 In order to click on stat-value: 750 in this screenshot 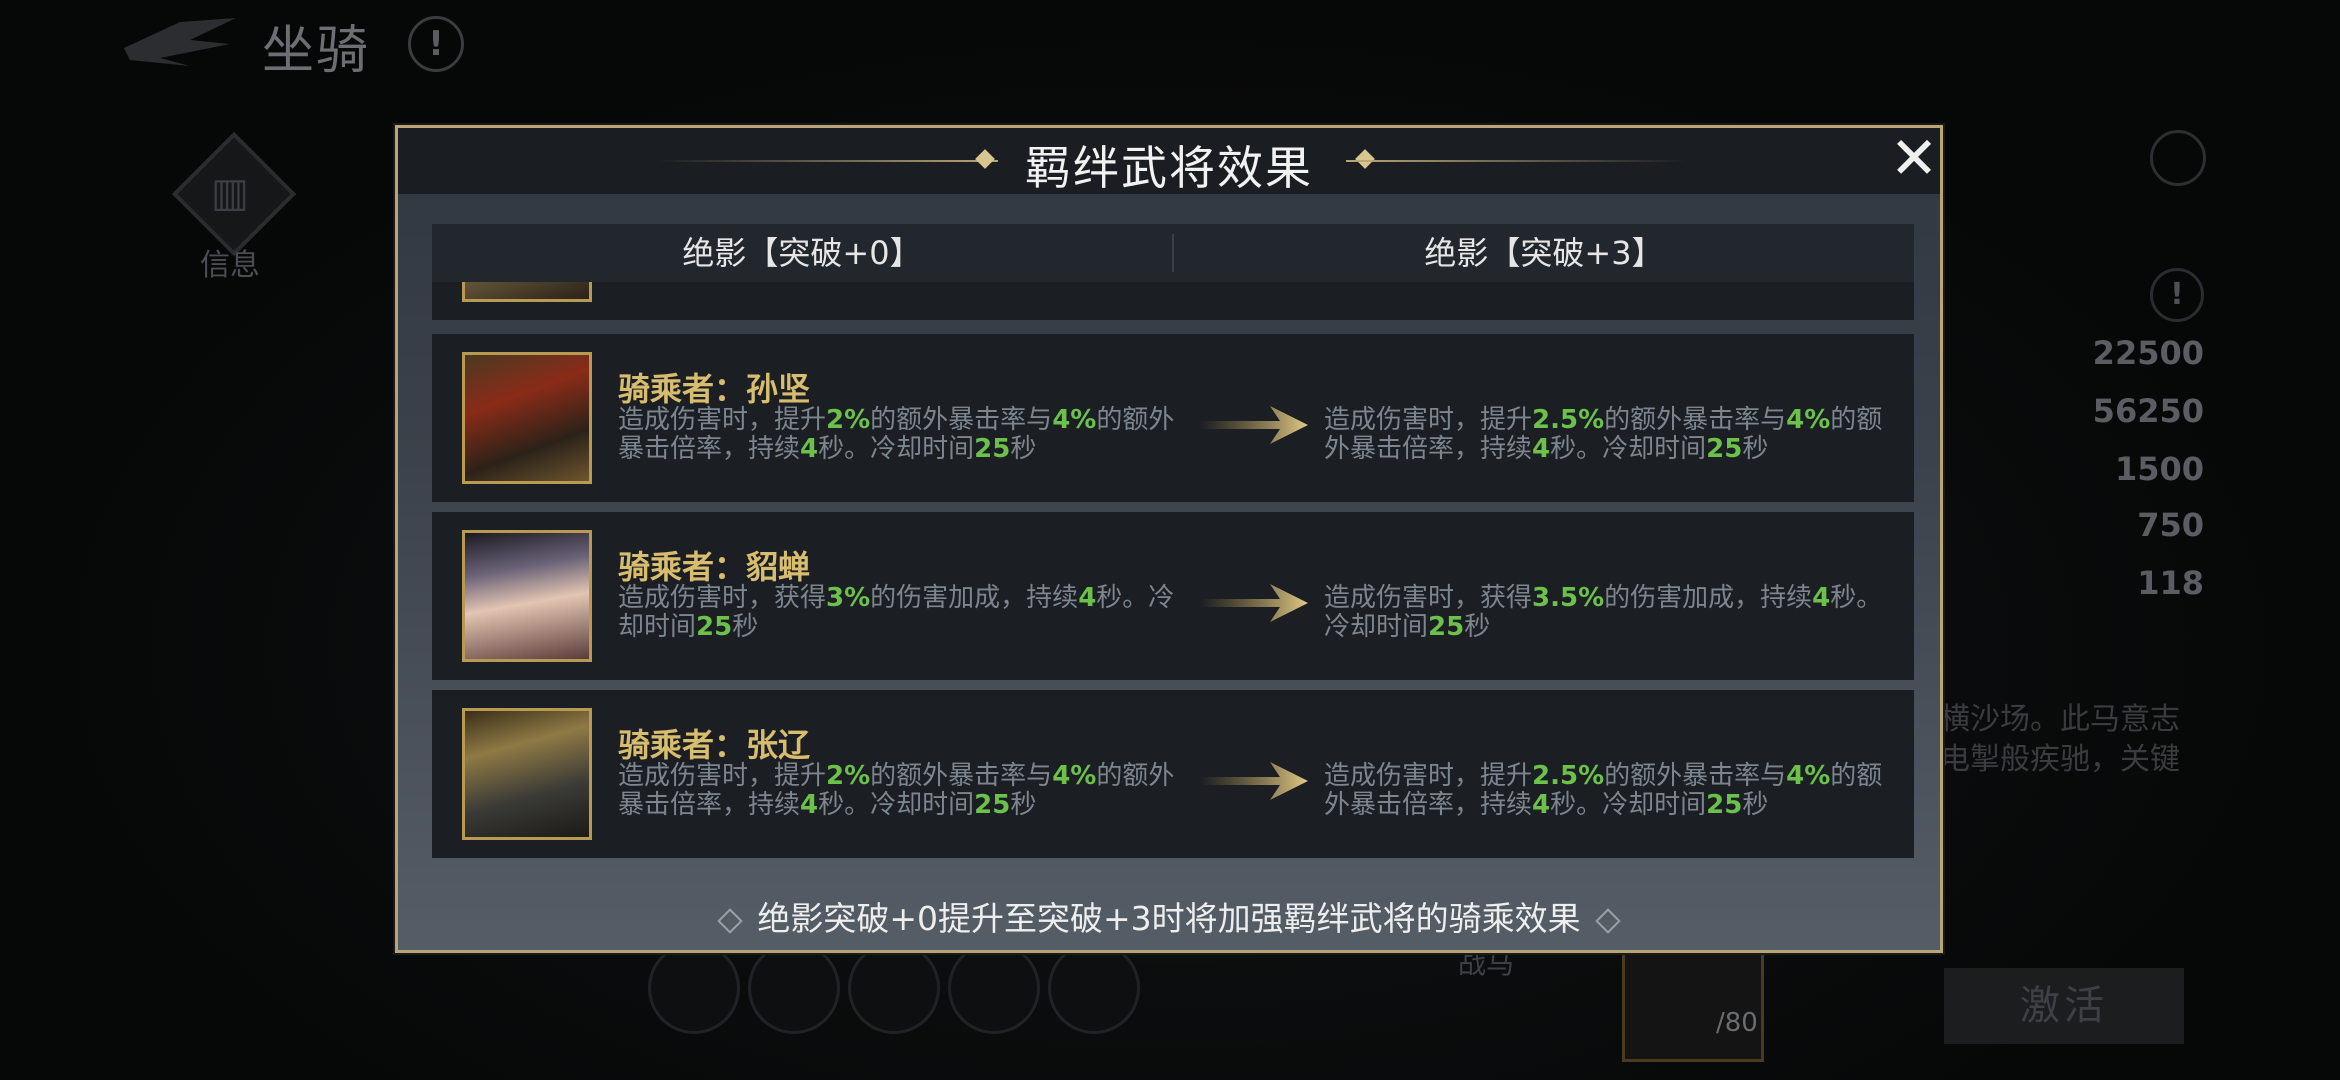, I will do `click(2170, 525)`.